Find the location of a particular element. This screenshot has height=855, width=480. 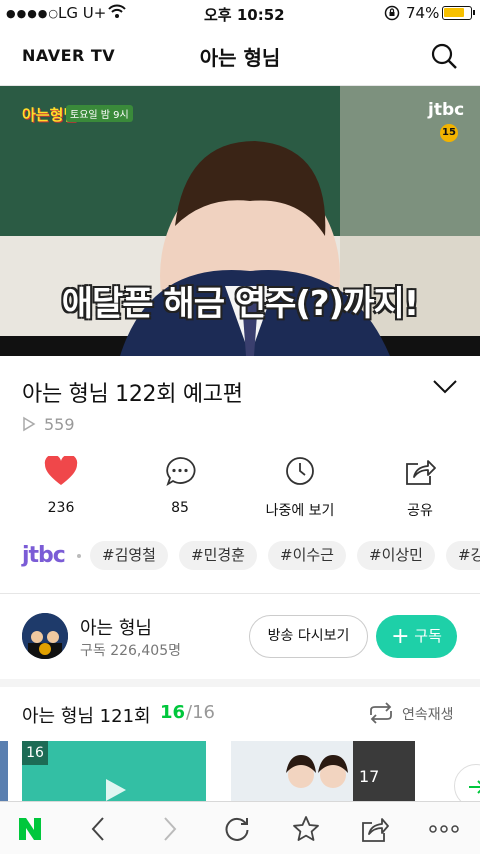

video-thumbnail: 17 is located at coordinates (323, 771).